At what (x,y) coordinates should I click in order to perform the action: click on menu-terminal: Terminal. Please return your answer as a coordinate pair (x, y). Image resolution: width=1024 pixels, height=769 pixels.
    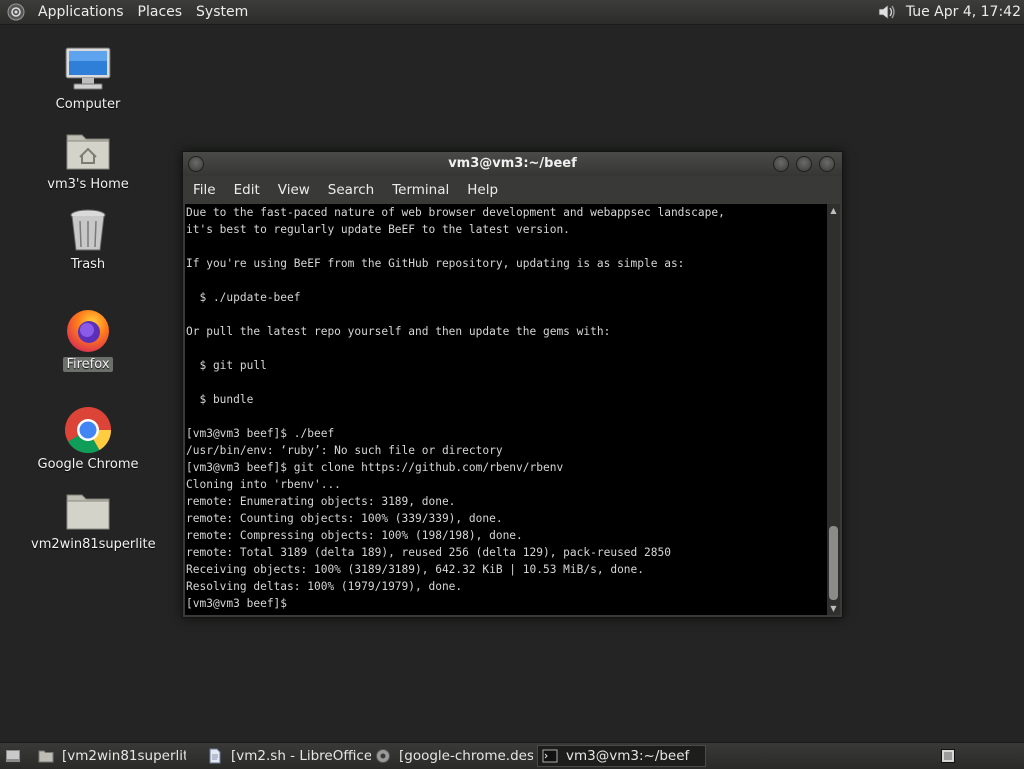
    Looking at the image, I should click on (420, 190).